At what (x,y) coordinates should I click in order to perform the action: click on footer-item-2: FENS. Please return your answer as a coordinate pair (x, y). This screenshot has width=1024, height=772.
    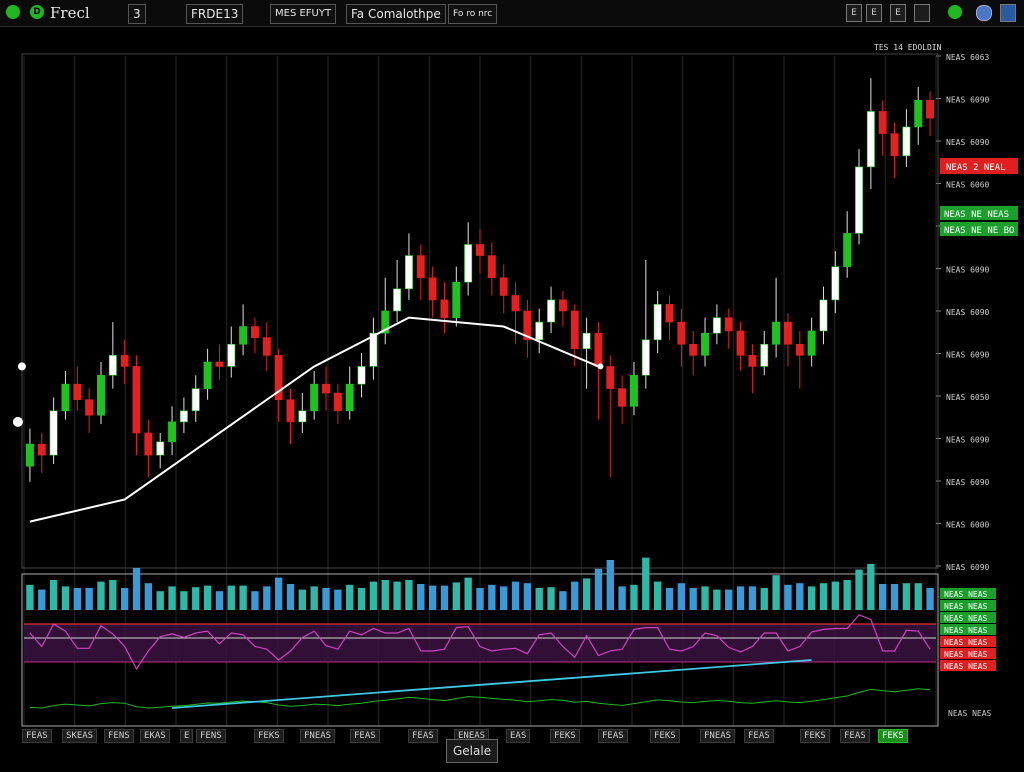
    Looking at the image, I should click on (119, 736).